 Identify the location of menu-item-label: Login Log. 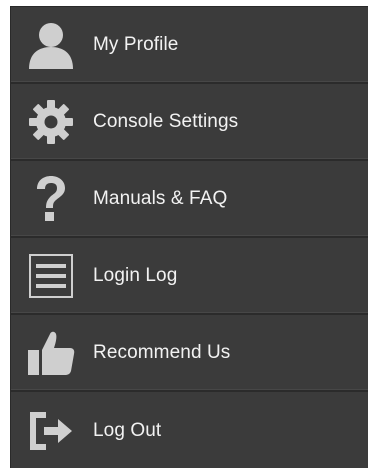
(135, 275).